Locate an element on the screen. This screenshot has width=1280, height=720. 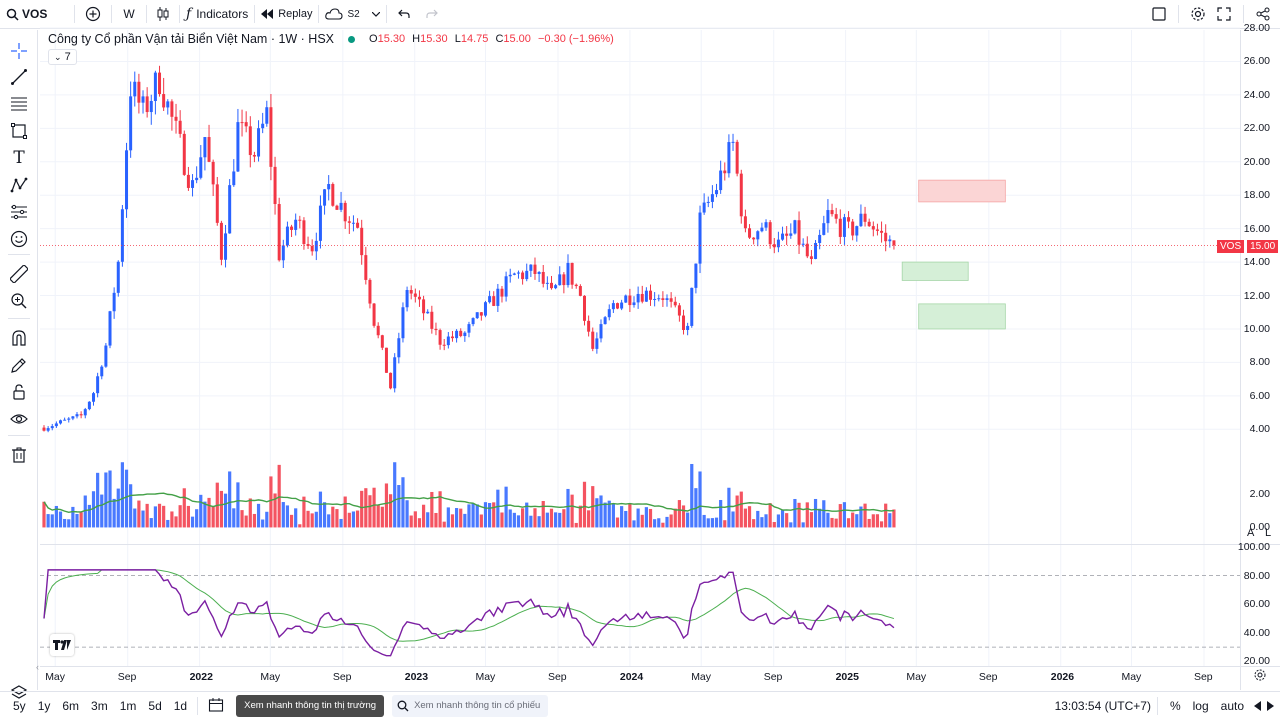
time-axis-settings-button is located at coordinates (1260, 677).